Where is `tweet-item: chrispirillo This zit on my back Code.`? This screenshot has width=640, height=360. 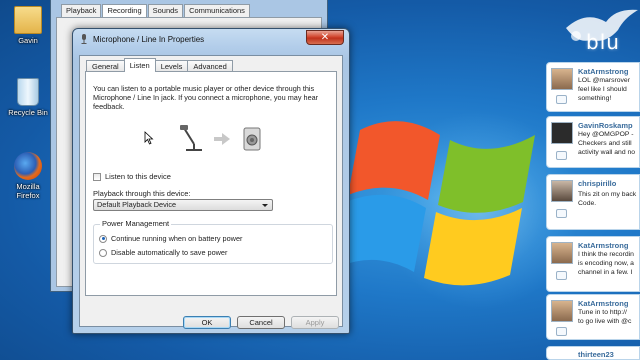
tweet-item: chrispirillo This zit on my back Code. is located at coordinates (593, 202).